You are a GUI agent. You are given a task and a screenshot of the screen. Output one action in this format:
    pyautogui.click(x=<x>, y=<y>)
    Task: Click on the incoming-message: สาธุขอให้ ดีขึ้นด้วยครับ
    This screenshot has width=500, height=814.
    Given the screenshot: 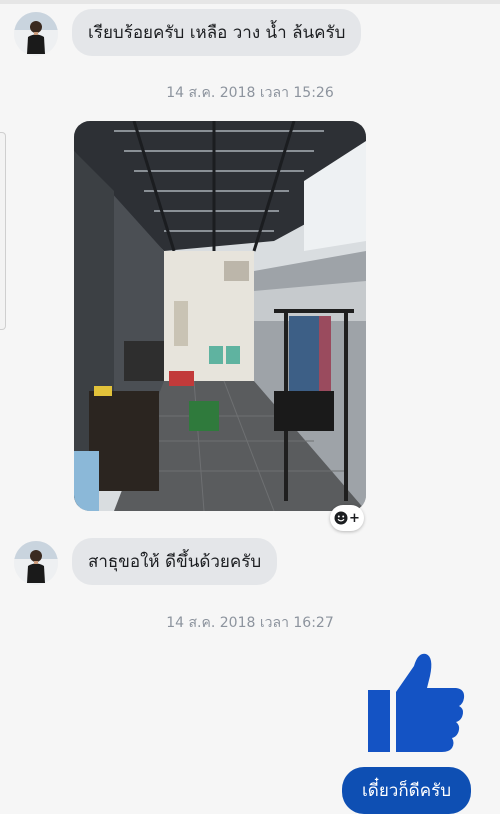 What is the action you would take?
    pyautogui.click(x=175, y=561)
    